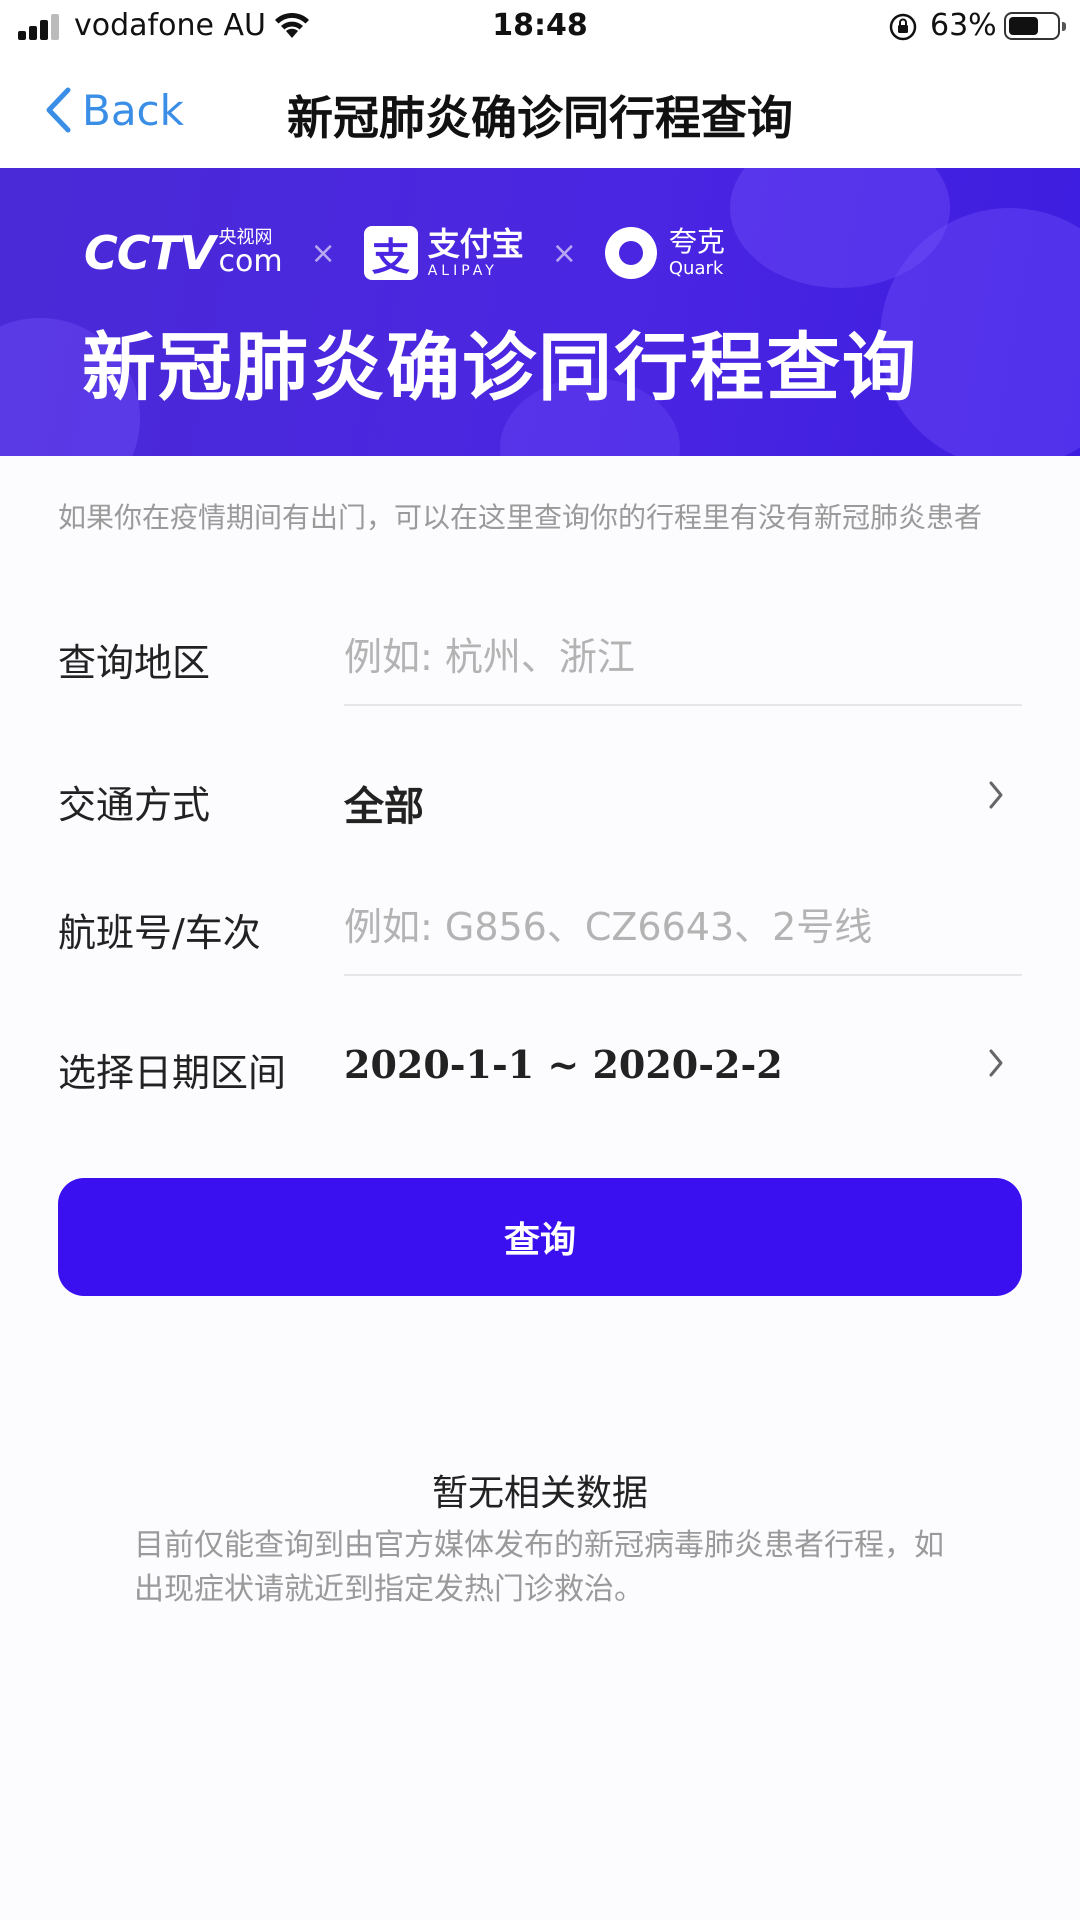 The image size is (1080, 1920). Describe the element at coordinates (520, 517) in the screenshot. I see `intro-text: 如果你在疫情期间有出门，可以在这里查询你的行程里有没有新冠肺炎患者` at that location.